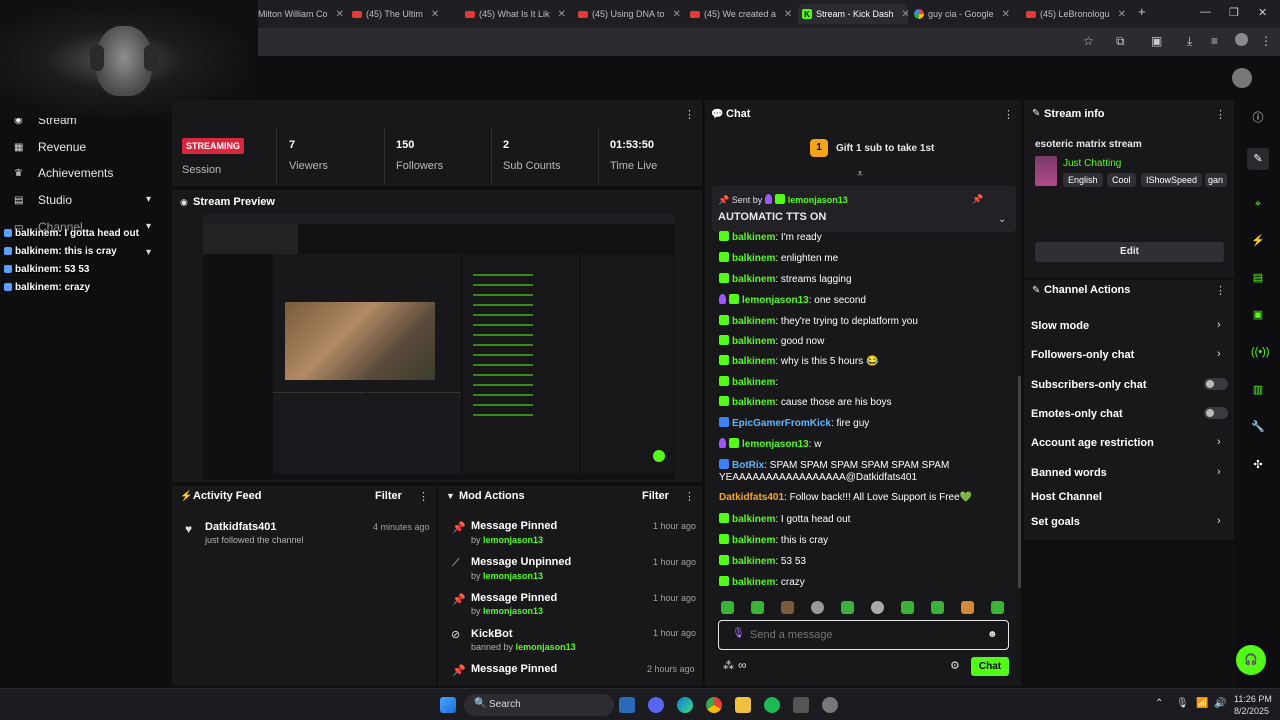 The width and height of the screenshot is (1280, 720). I want to click on stream-preview-video, so click(439, 347).